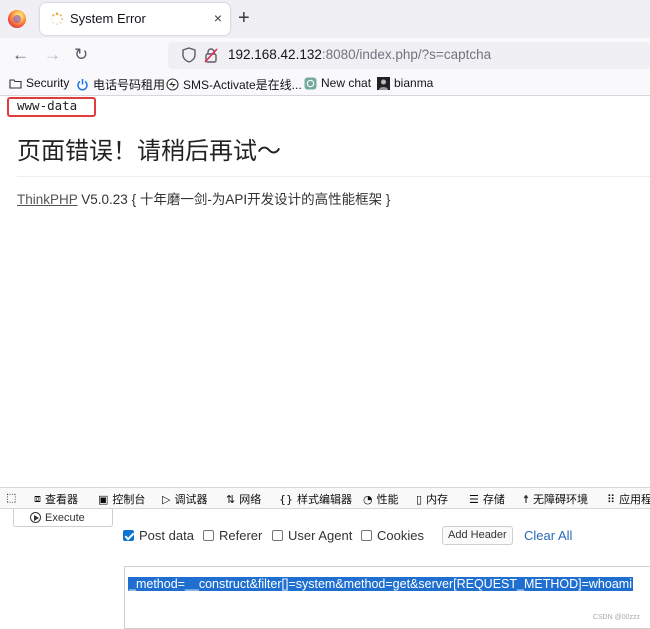 The width and height of the screenshot is (650, 629). Describe the element at coordinates (15, 83) in the screenshot. I see `folder-icon` at that location.